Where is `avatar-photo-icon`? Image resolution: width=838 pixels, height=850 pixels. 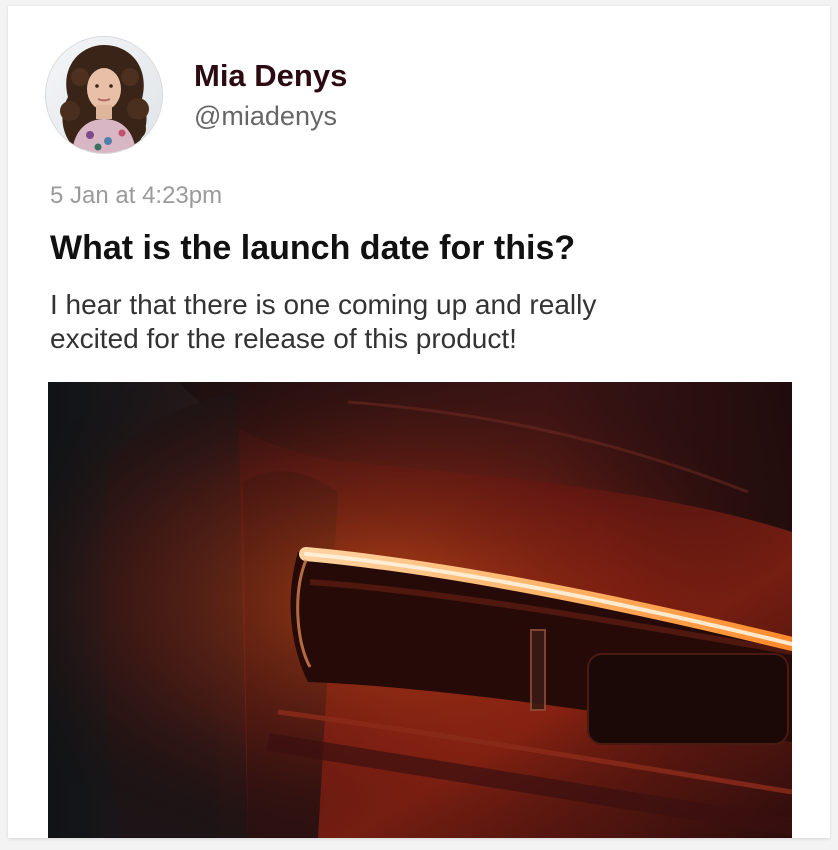 avatar-photo-icon is located at coordinates (104, 95).